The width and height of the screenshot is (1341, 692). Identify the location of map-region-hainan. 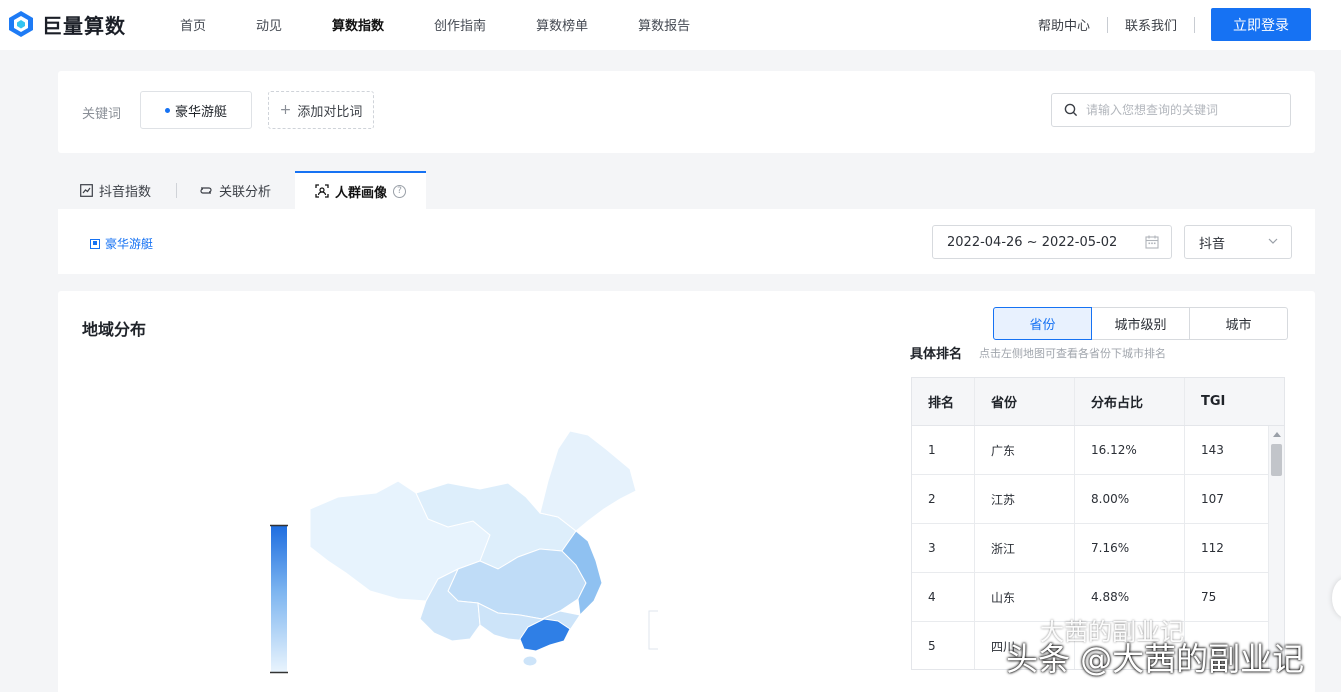
(530, 661).